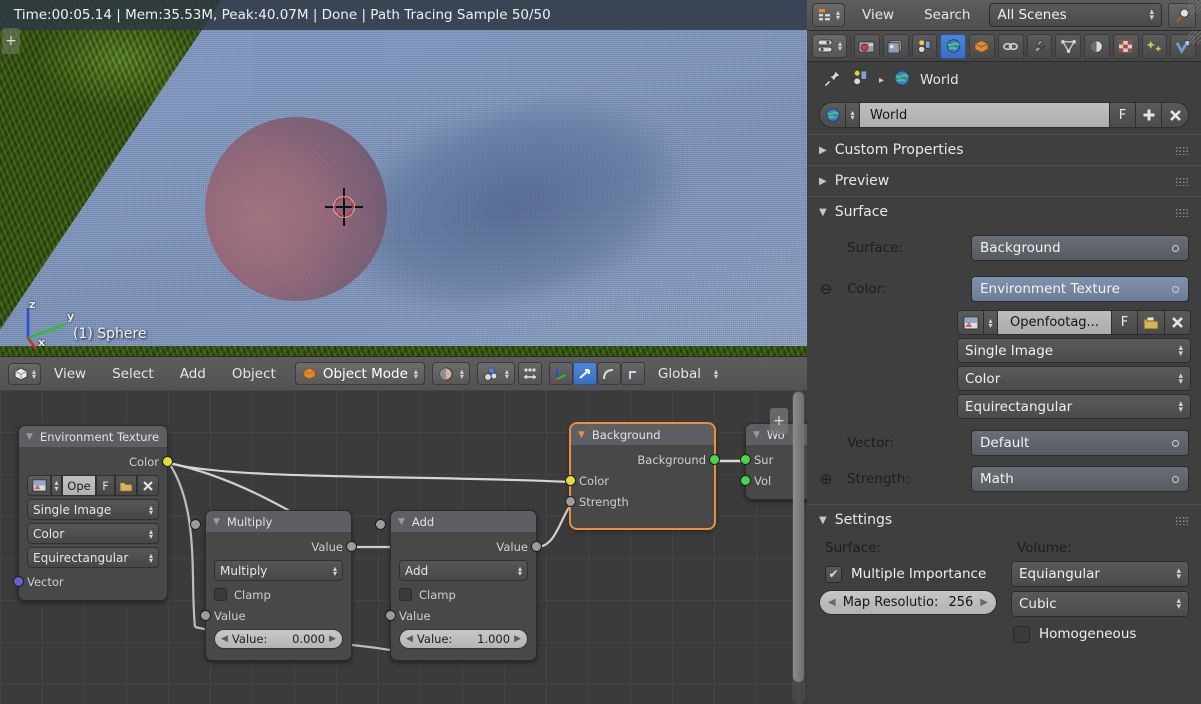 This screenshot has height=704, width=1201. Describe the element at coordinates (584, 373) in the screenshot. I see `rotate-manipulator-button` at that location.